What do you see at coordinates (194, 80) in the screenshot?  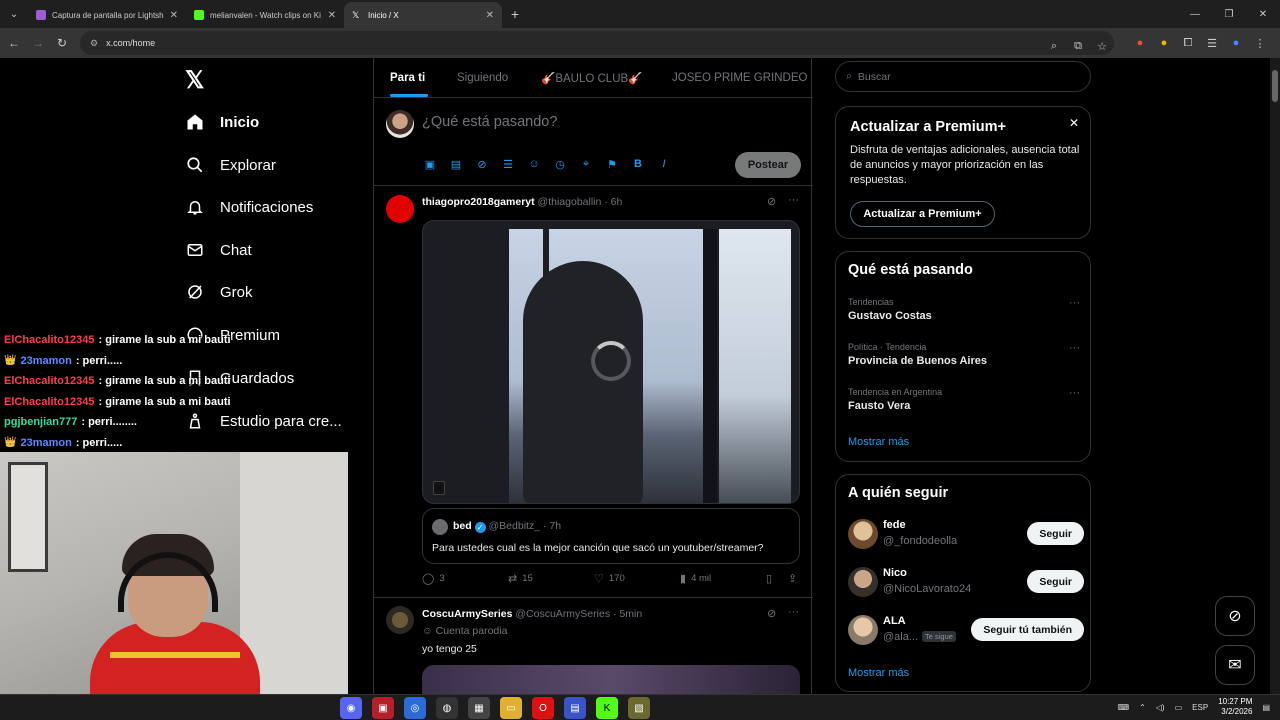 I see `x-logo-icon: 𝕏` at bounding box center [194, 80].